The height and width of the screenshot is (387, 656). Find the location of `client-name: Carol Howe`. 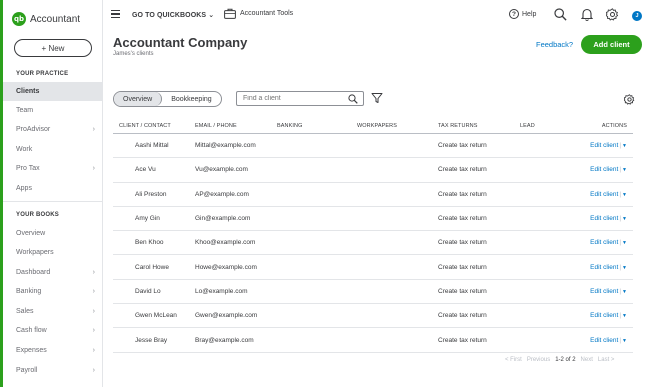

client-name: Carol Howe is located at coordinates (154, 267).